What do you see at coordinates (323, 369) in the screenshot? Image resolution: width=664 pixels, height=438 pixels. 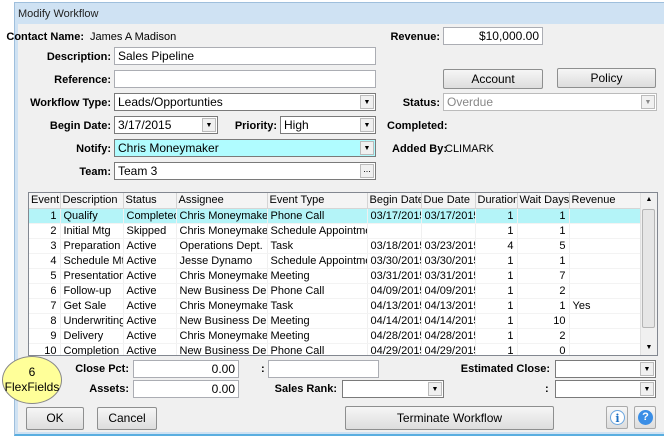 I see `flex-field-1-input` at bounding box center [323, 369].